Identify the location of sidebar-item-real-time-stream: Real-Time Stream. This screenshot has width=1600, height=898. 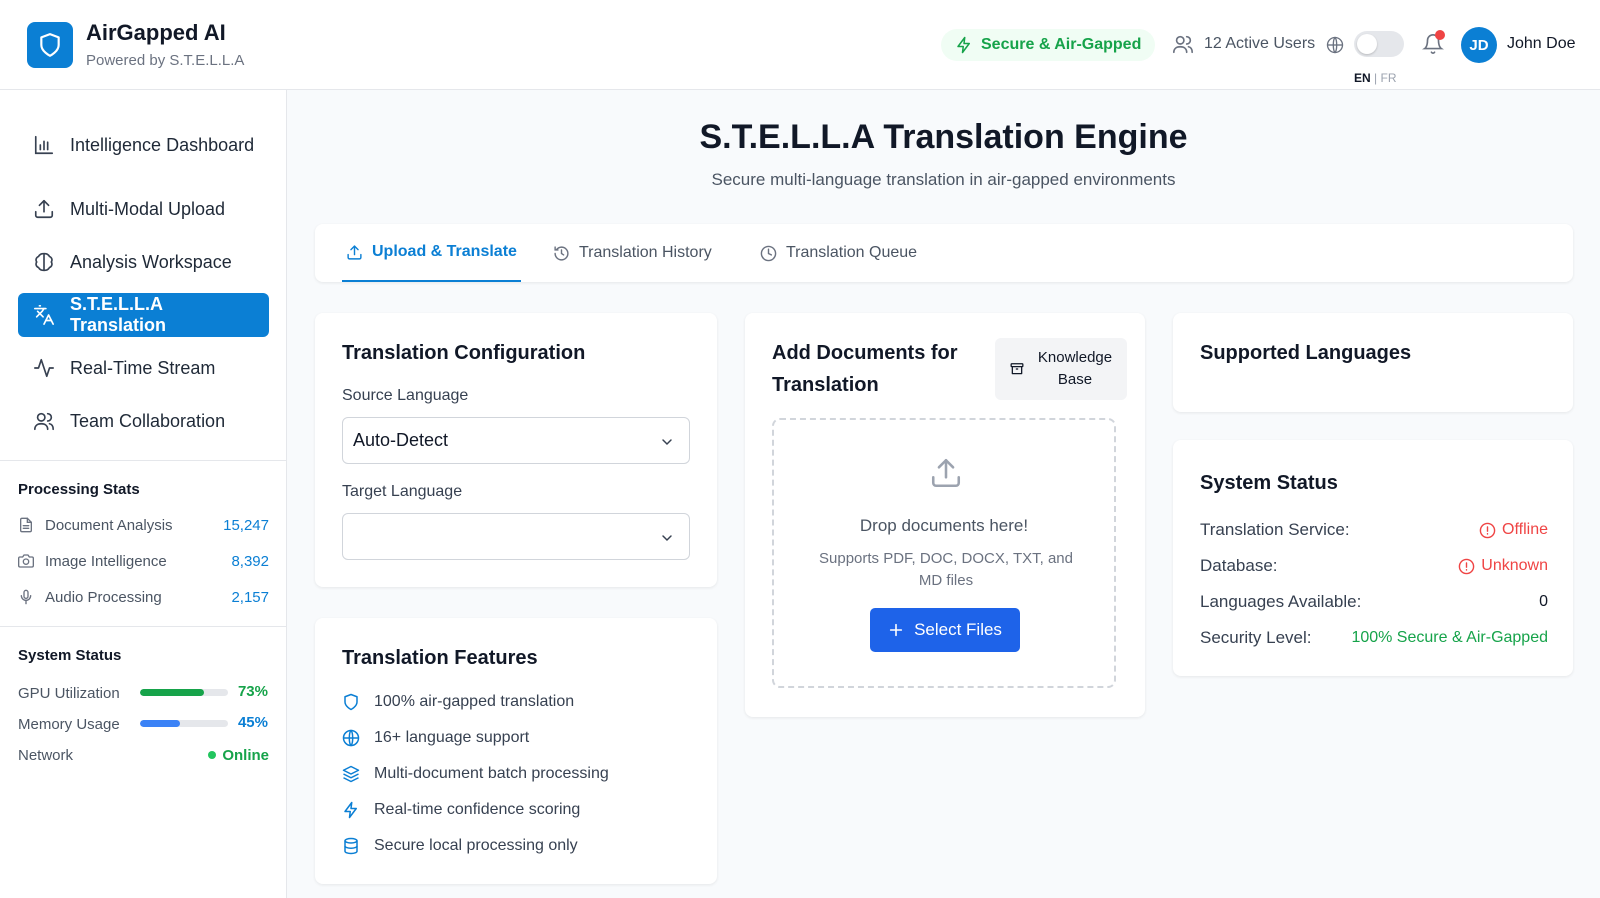
(143, 368).